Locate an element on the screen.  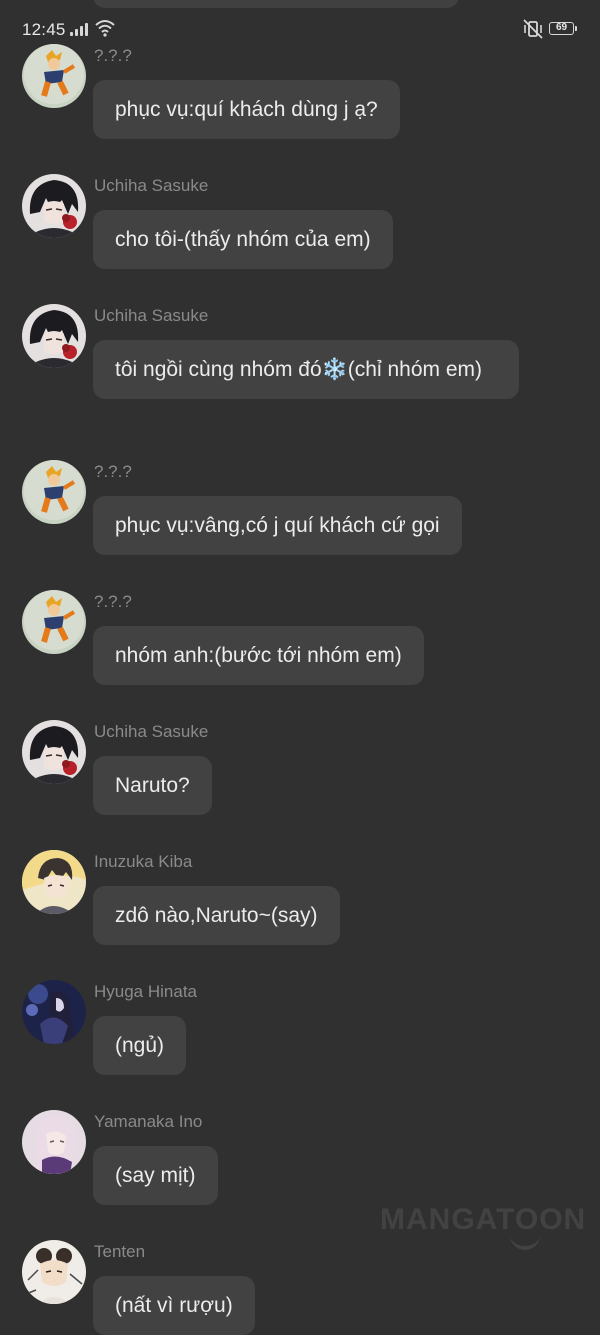
signal-icon is located at coordinates (81, 29).